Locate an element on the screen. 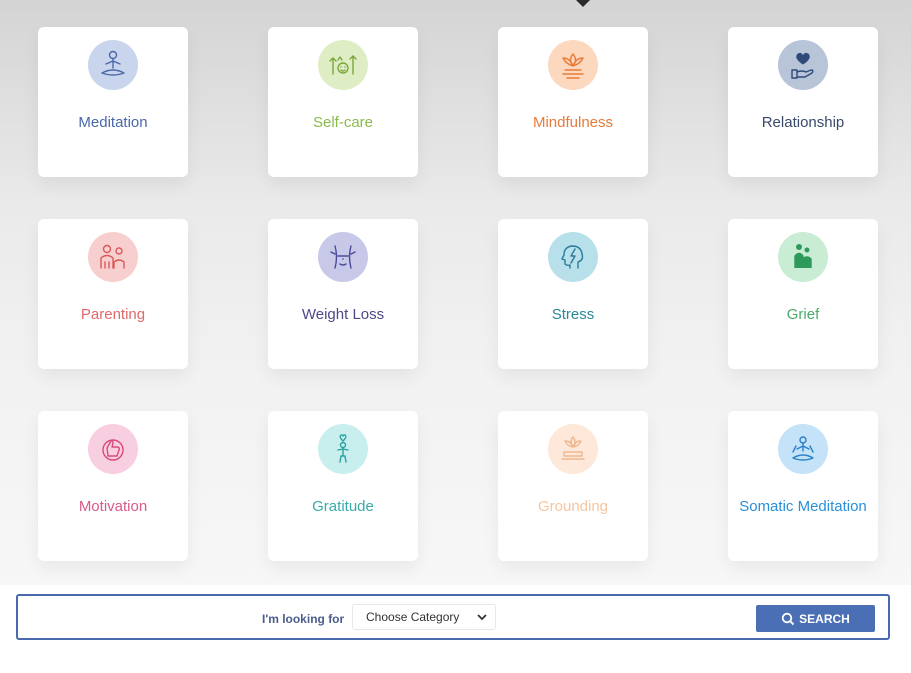 The width and height of the screenshot is (911, 673). category-card-mindfulness: Mindfulness is located at coordinates (573, 102).